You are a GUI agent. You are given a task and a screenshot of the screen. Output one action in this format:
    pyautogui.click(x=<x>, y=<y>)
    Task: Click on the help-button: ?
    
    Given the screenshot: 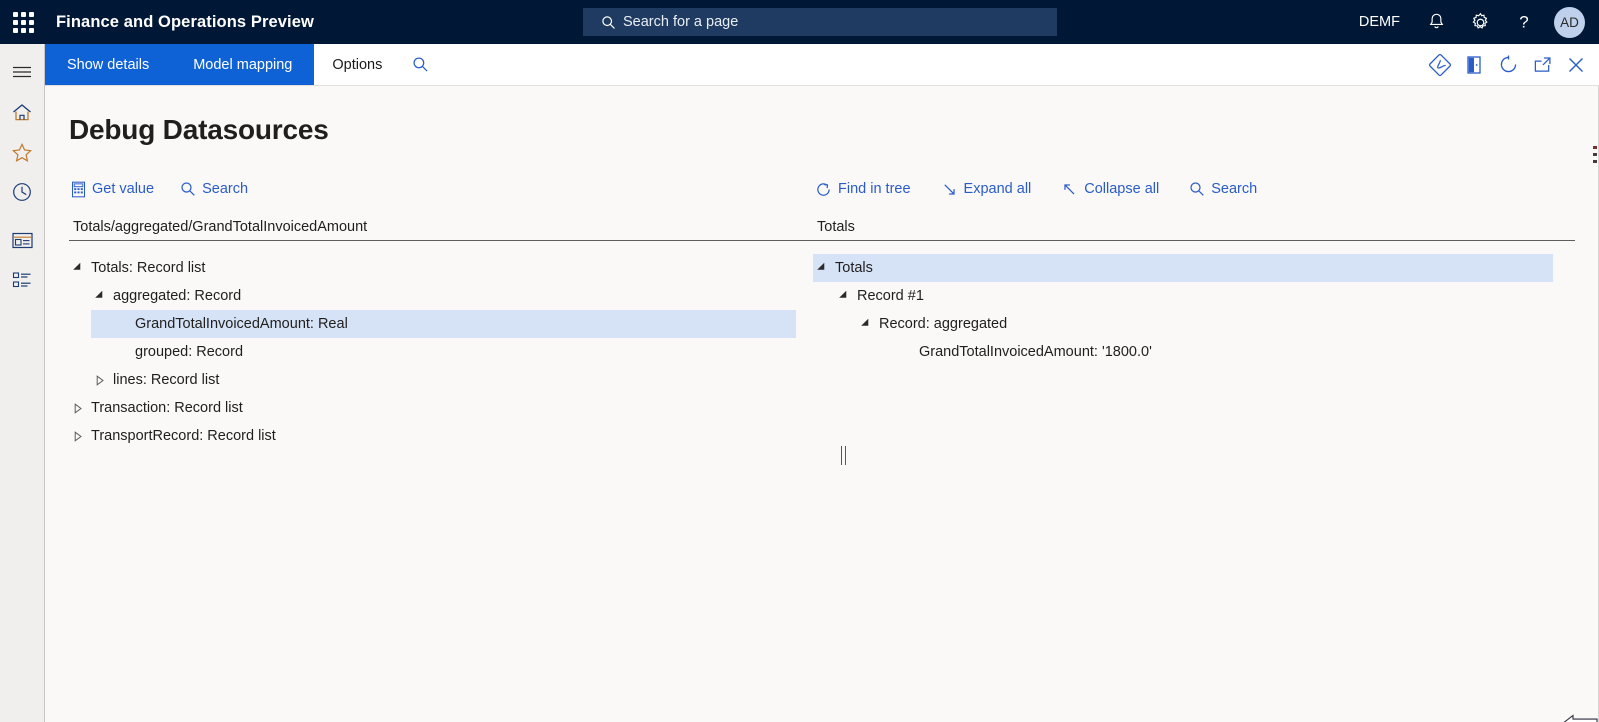 What is the action you would take?
    pyautogui.click(x=1524, y=22)
    